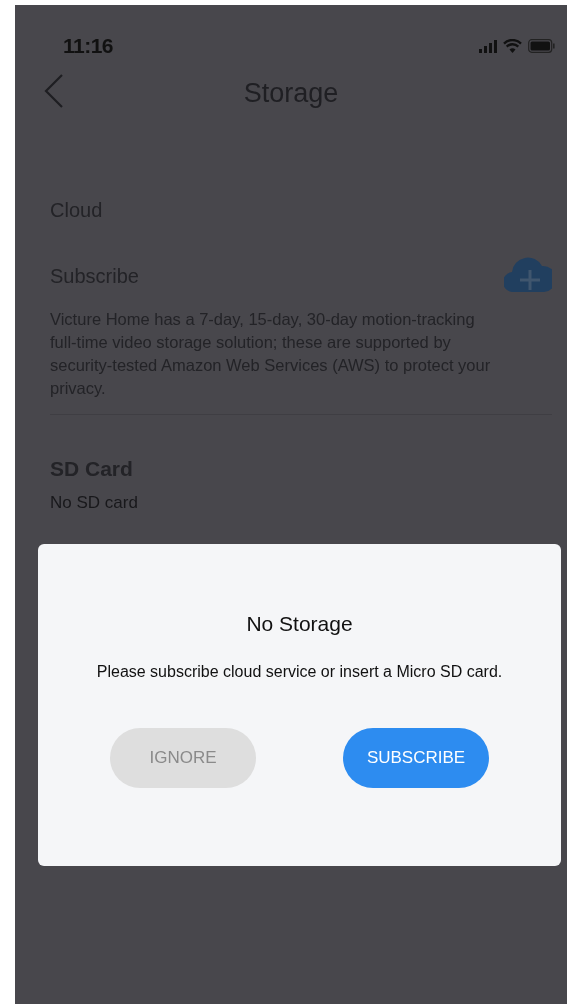  I want to click on ignore-button: IGNORE, so click(183, 758).